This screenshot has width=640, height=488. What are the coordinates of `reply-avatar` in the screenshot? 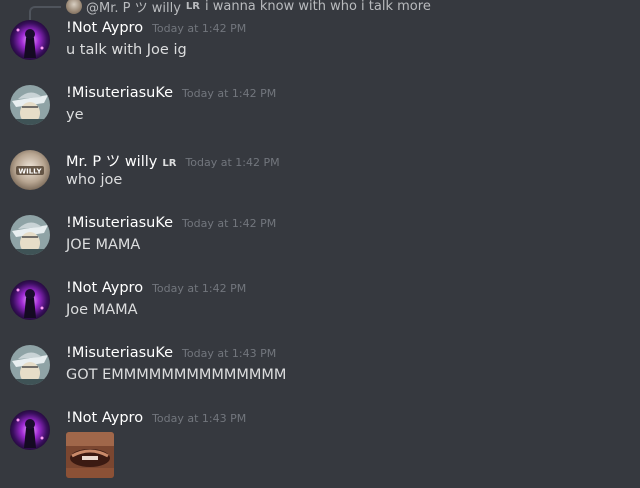 It's located at (74, 7).